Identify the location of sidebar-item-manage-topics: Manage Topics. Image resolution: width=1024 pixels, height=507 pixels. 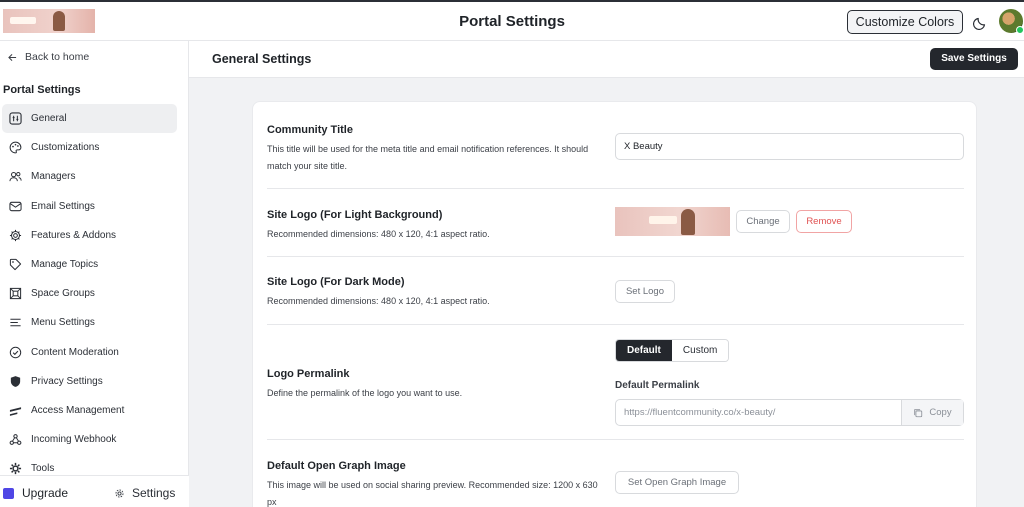
(89, 264).